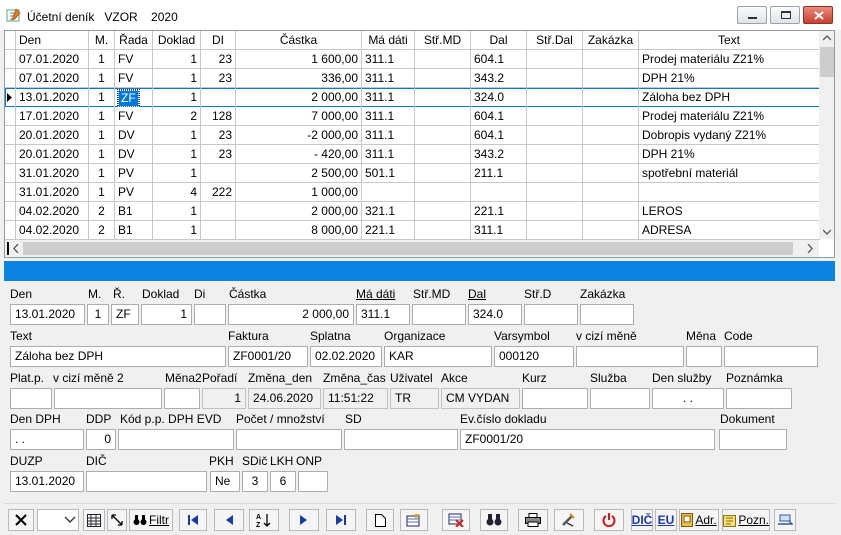 The height and width of the screenshot is (535, 841). What do you see at coordinates (299, 135) in the screenshot?
I see `table-cell: -2 000,00` at bounding box center [299, 135].